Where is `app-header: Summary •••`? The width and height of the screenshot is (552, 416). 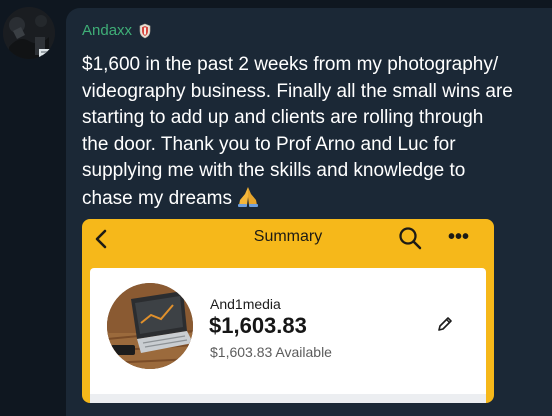 app-header: Summary ••• is located at coordinates (288, 239).